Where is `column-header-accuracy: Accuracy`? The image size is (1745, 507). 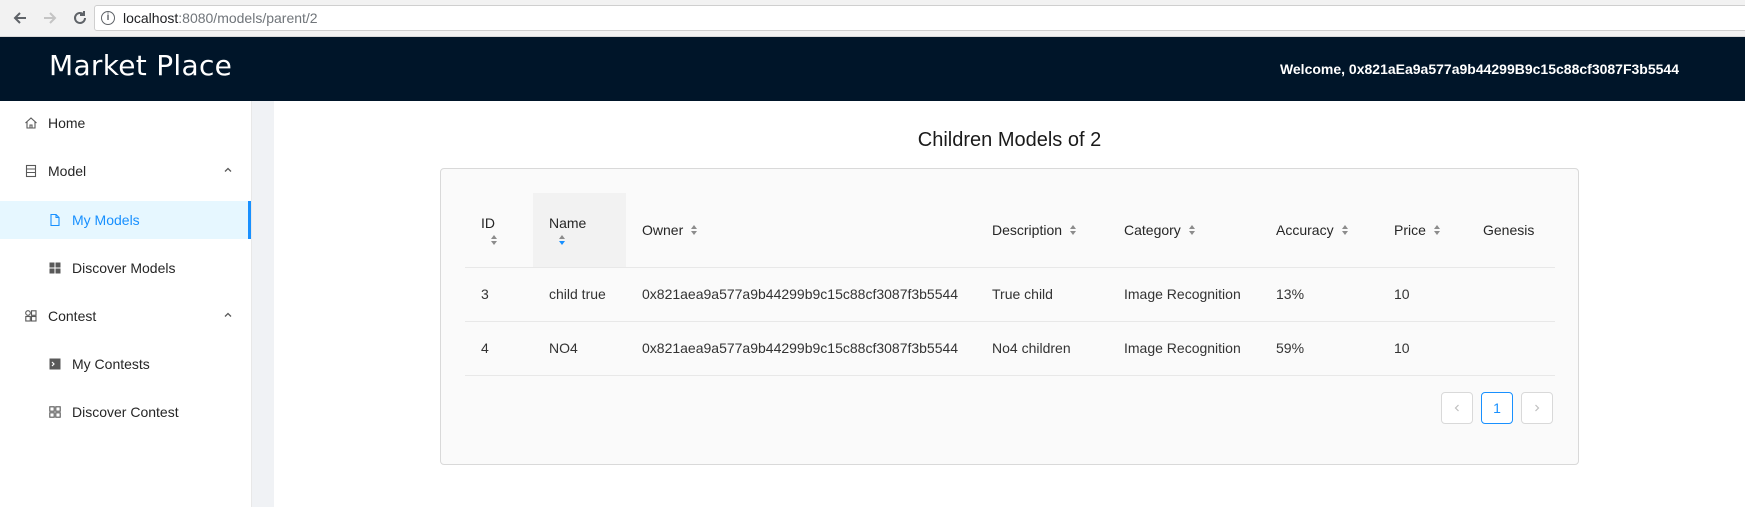
column-header-accuracy: Accuracy is located at coordinates (1319, 230).